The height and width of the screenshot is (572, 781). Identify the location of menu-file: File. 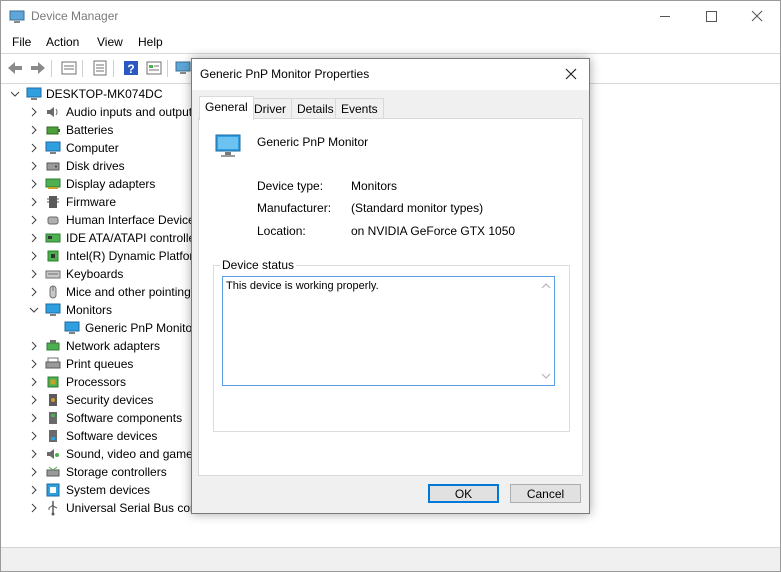
(21, 42).